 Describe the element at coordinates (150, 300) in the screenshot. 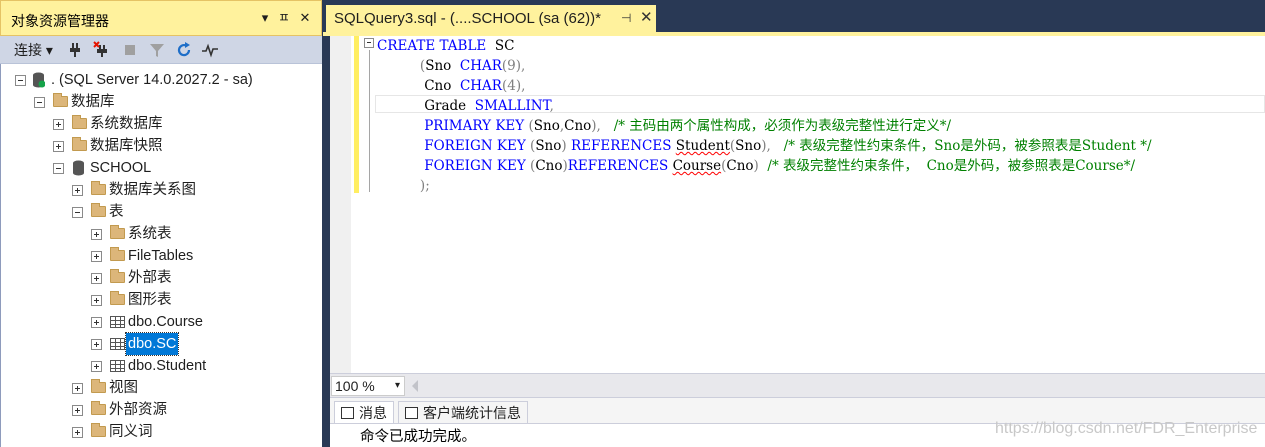

I see `tree-node-label: 图形表` at that location.